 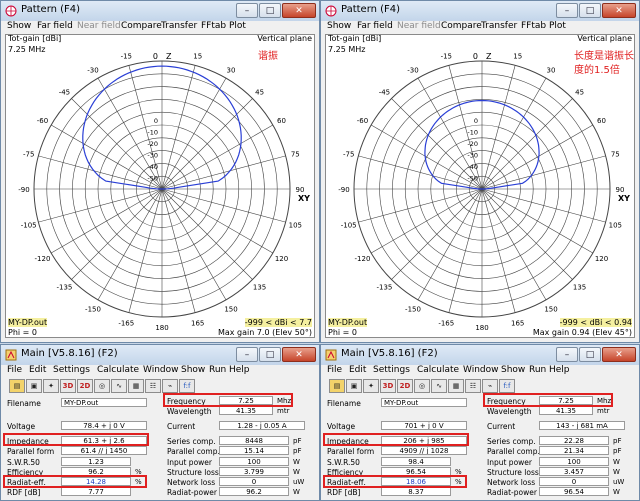 I want to click on parallel-comp-label: Parallel comp., so click(x=193, y=451).